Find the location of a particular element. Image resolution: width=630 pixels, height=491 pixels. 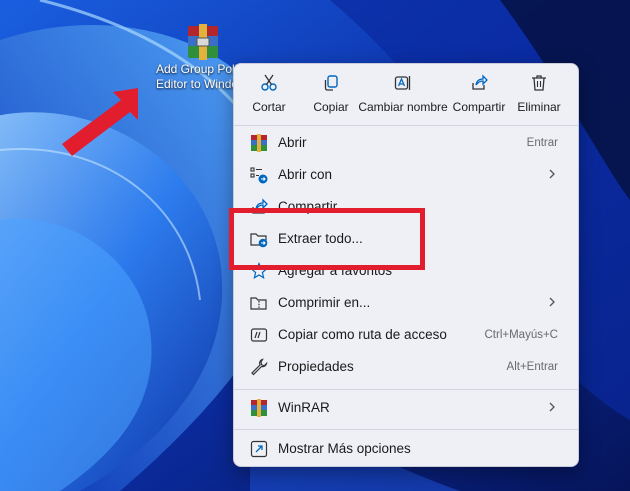

trash-icon is located at coordinates (539, 83).